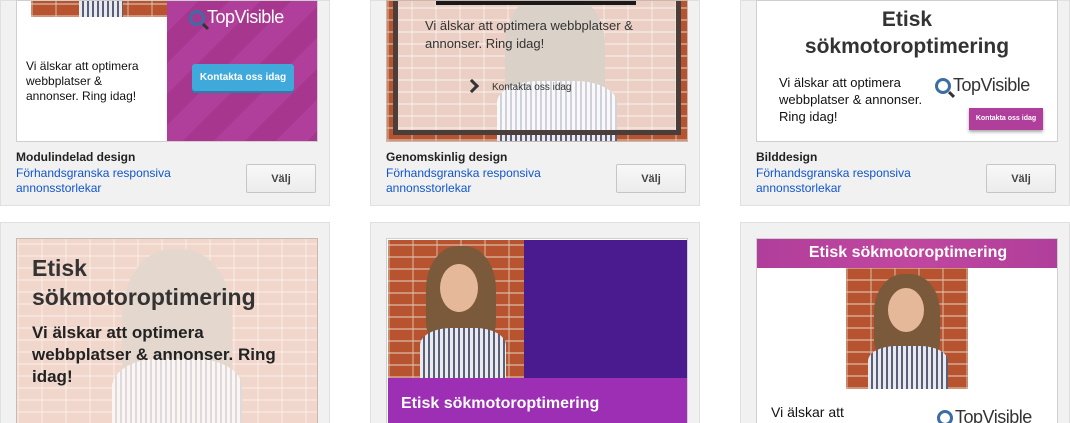 The image size is (1070, 423). I want to click on ad-top-bar, so click(536, 3).